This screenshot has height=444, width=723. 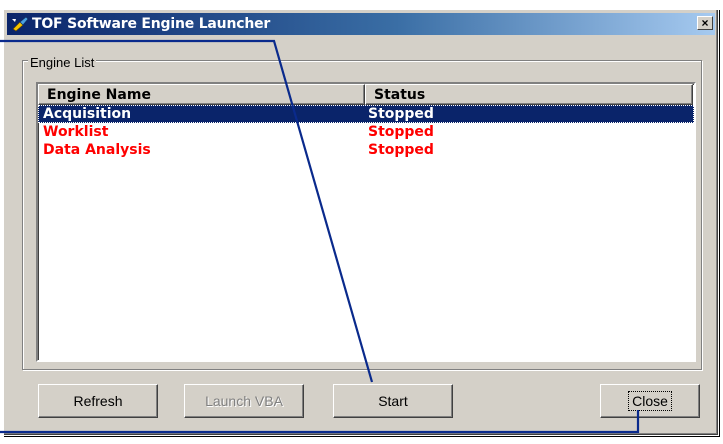 I want to click on engine-name-cell: Data Analysis, so click(x=97, y=150).